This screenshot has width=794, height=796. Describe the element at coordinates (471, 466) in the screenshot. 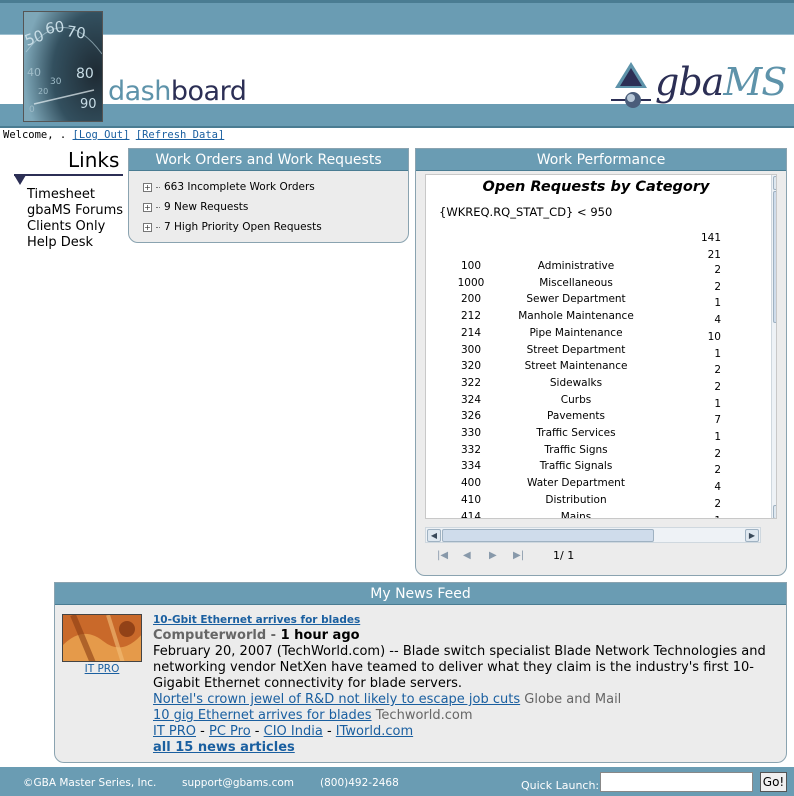

I see `category-code: 334` at that location.